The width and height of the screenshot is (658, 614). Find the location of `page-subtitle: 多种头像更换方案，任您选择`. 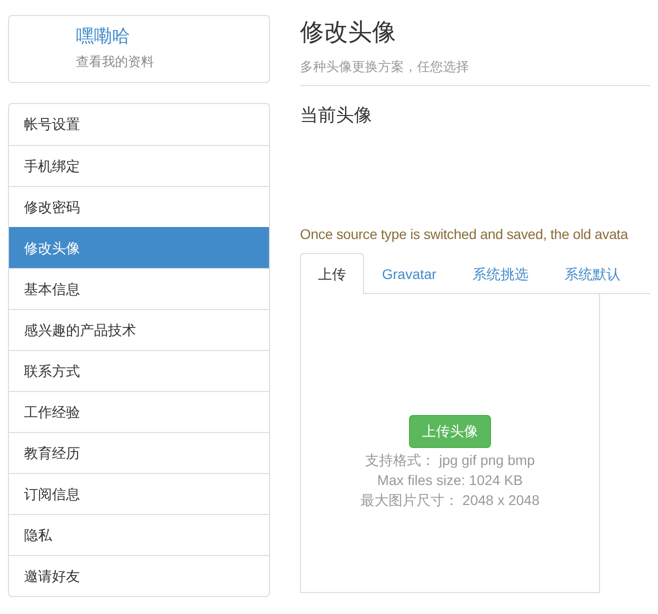

page-subtitle: 多种头像更换方案，任您选择 is located at coordinates (385, 67).